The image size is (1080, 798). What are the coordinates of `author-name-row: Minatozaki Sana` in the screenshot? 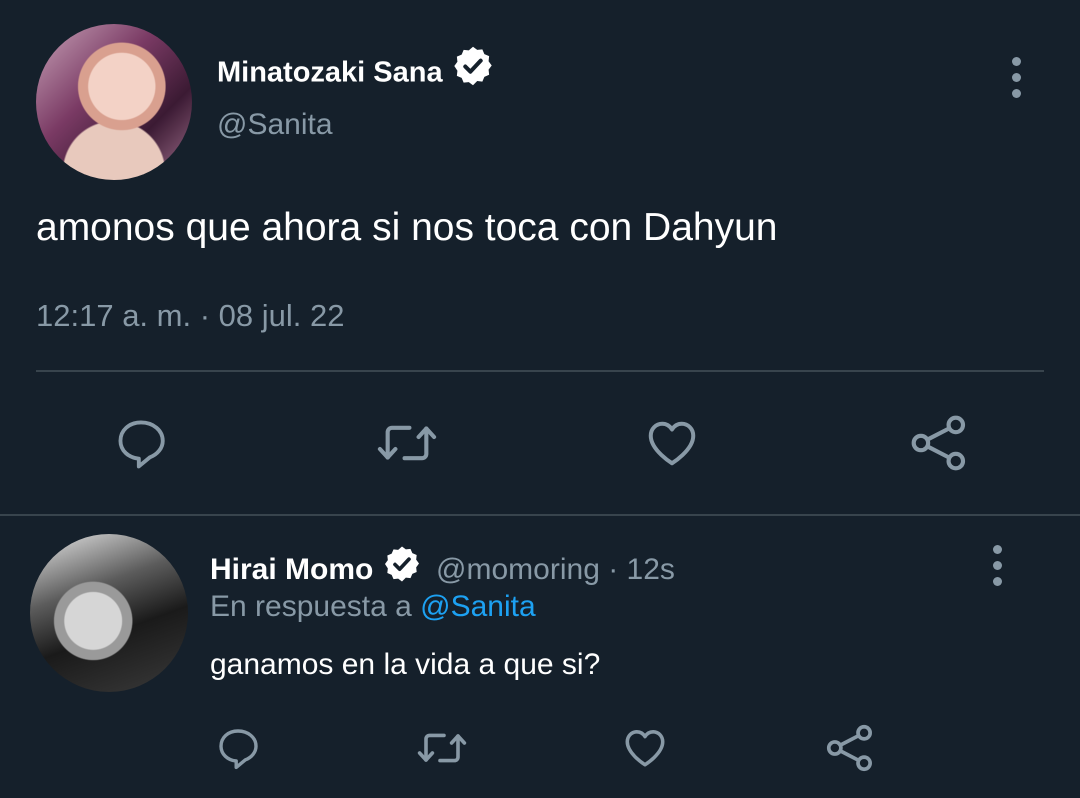 It's located at (356, 71).